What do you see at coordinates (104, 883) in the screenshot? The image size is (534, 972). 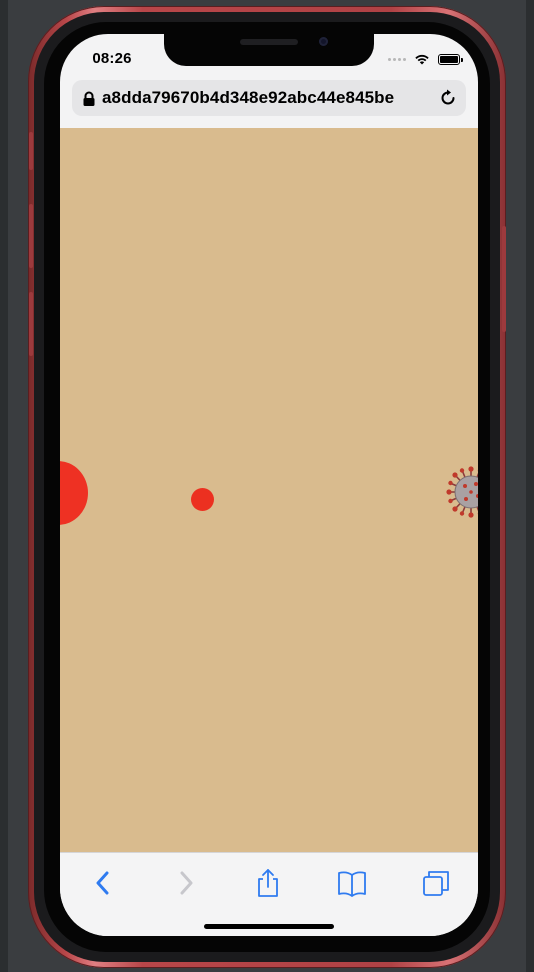 I see `chevron-left-icon` at bounding box center [104, 883].